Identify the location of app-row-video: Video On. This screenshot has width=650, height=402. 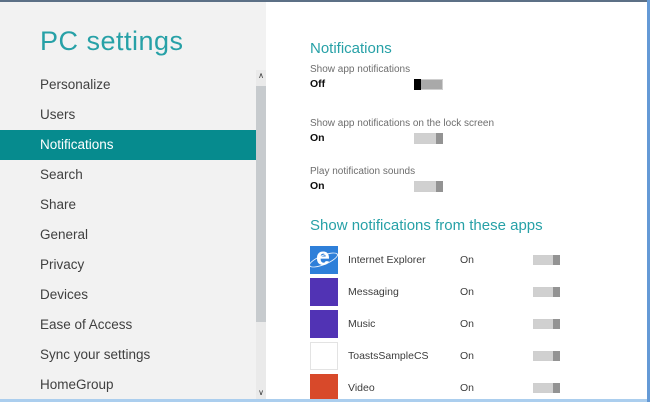
(475, 388).